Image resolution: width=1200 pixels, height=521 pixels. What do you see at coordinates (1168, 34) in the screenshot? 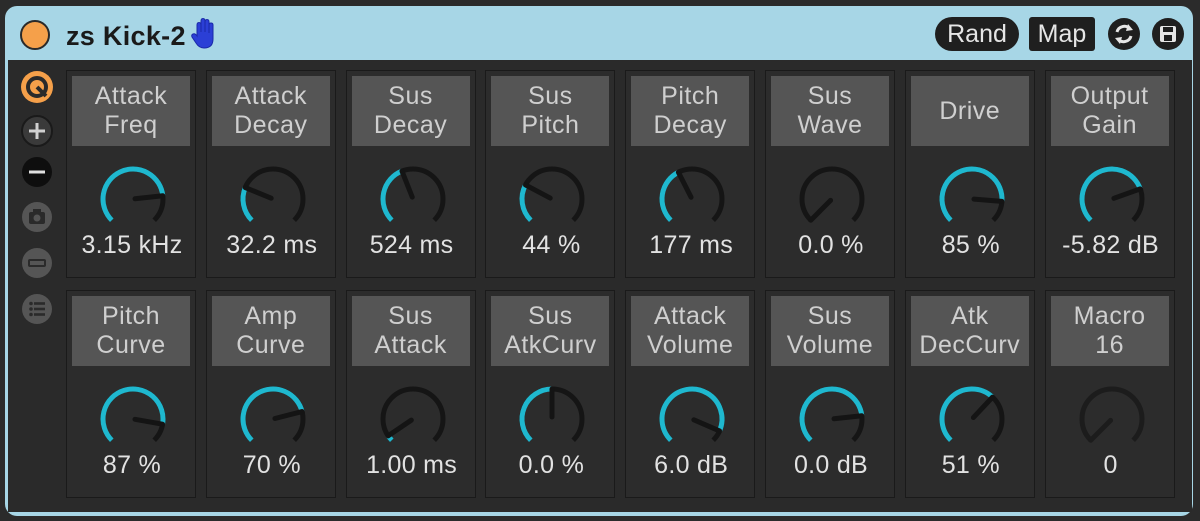
I see `save-icon` at bounding box center [1168, 34].